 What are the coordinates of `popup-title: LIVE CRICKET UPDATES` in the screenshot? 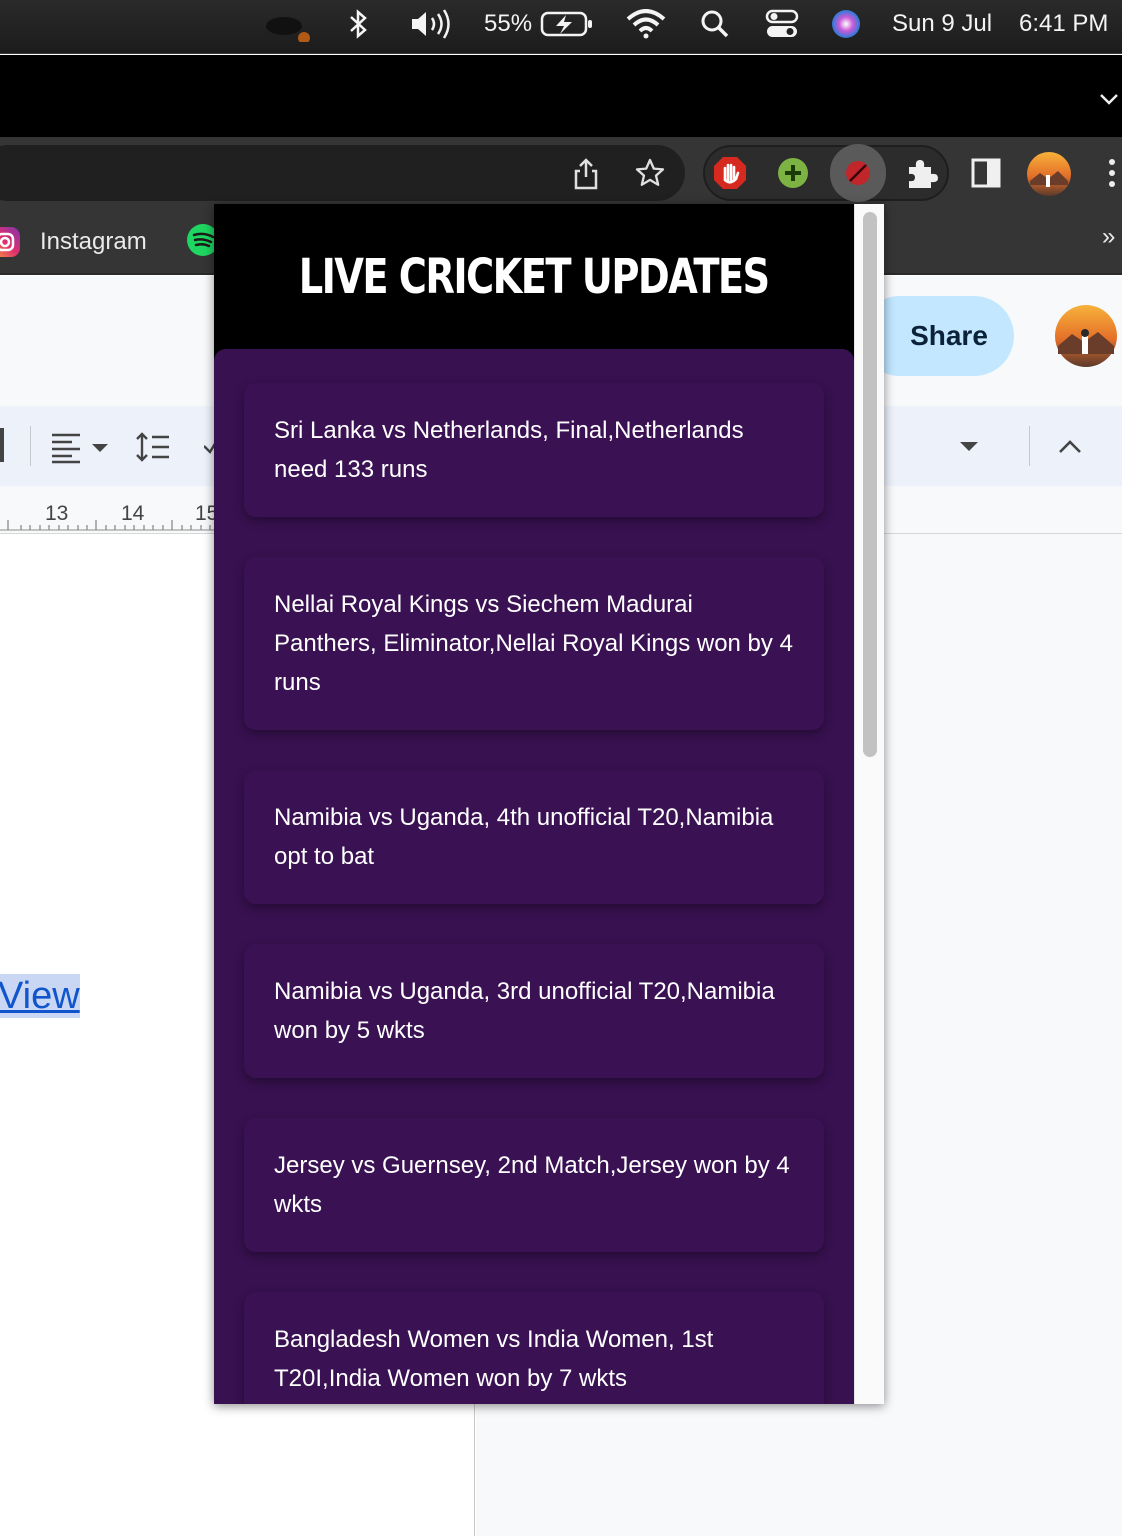 It's located at (534, 276).